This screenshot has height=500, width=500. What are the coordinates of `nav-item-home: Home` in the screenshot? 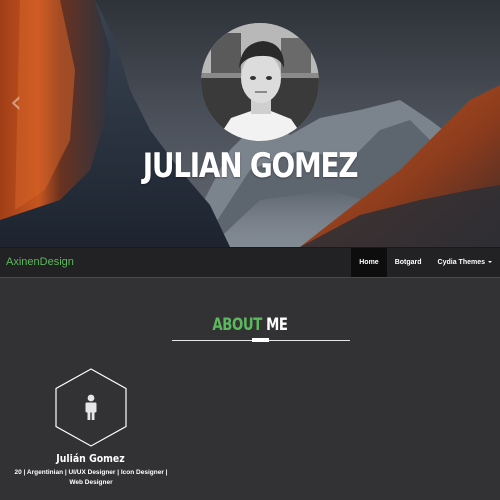 It's located at (369, 262).